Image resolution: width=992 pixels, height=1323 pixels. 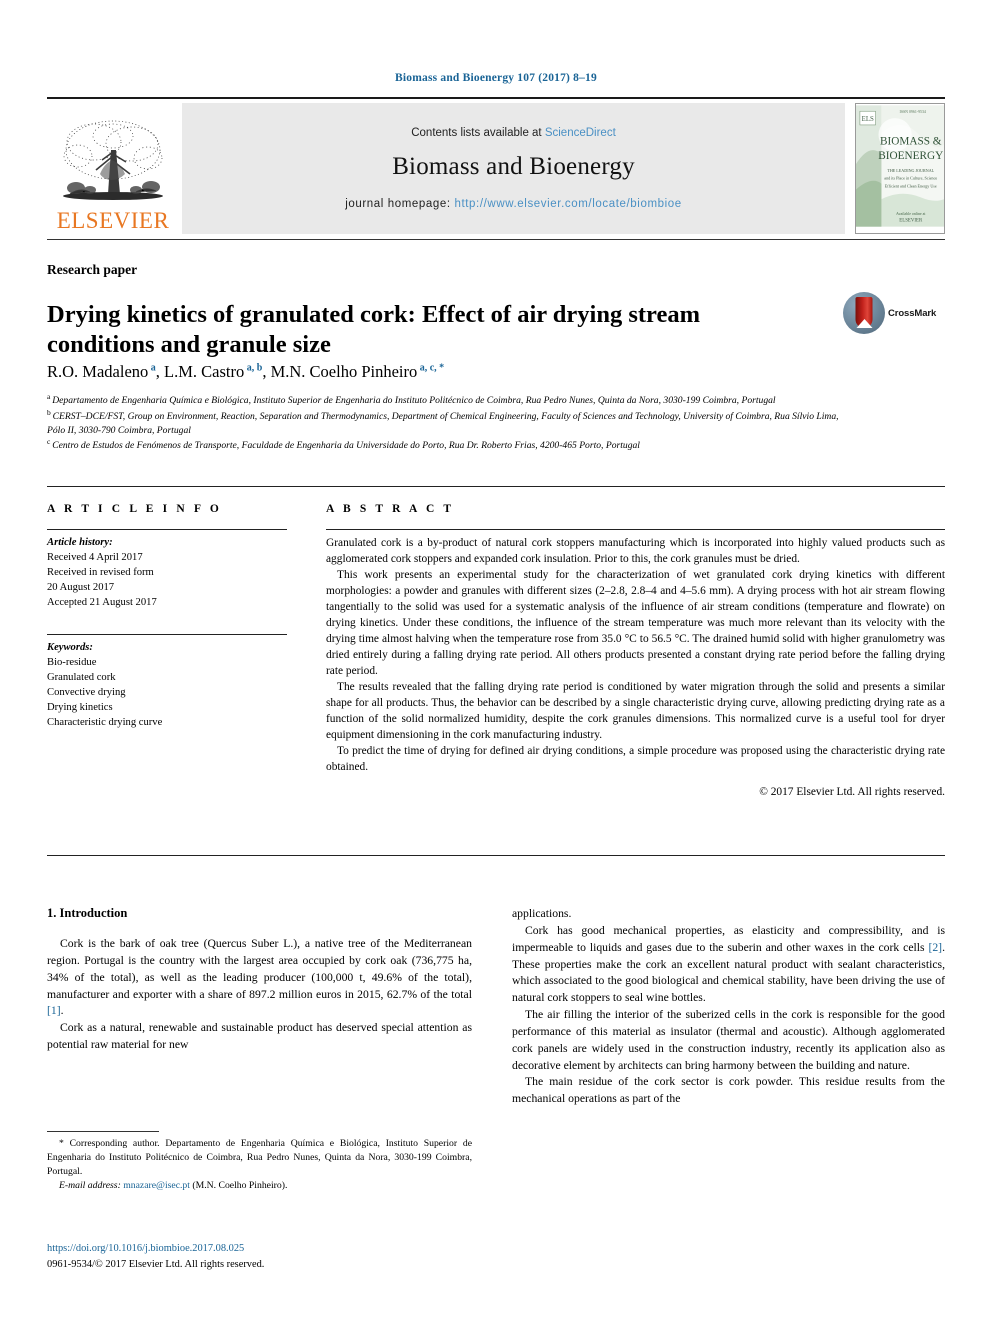 What do you see at coordinates (240, 1186) in the screenshot?
I see `email-owner: (M.N. Coelho Pinheiro).` at bounding box center [240, 1186].